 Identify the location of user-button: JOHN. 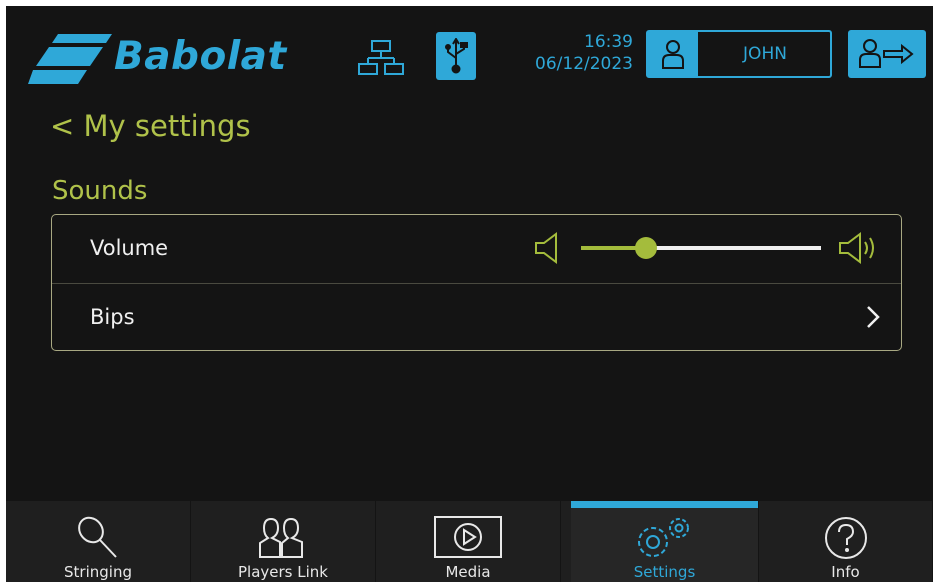
(739, 54).